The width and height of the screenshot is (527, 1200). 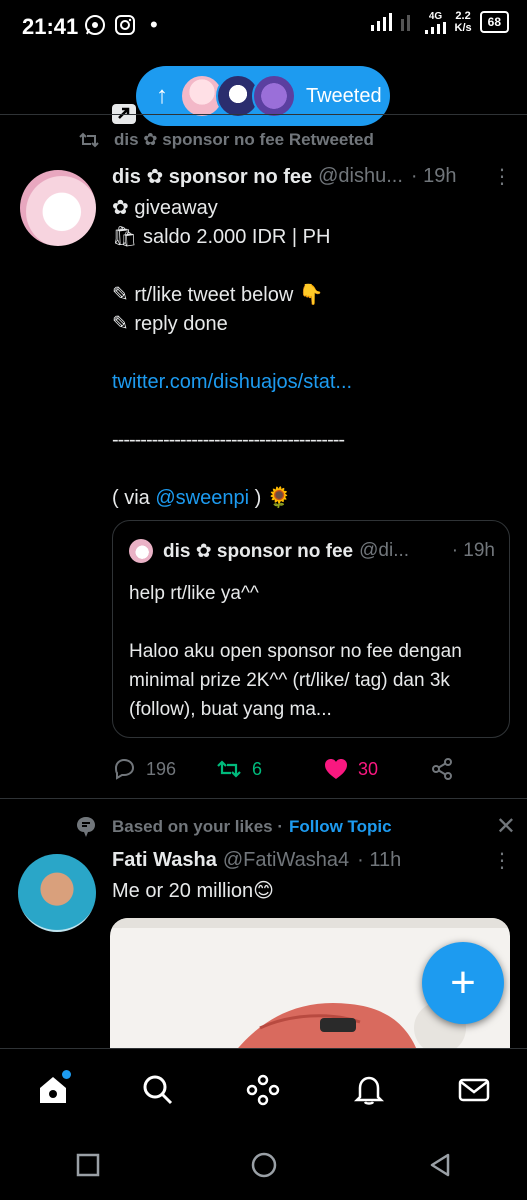 I want to click on tweet-line: ✎ reply done, so click(x=170, y=324).